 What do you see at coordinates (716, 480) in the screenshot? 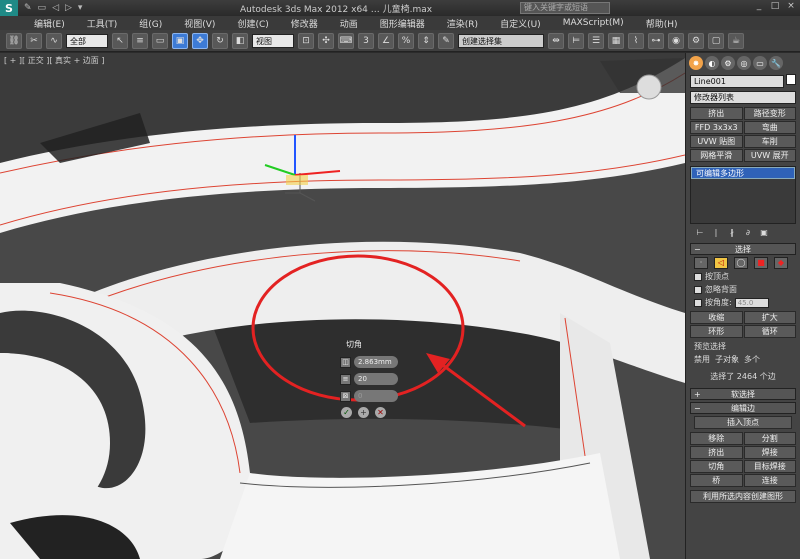
I see `bridge-button: 桥` at bounding box center [716, 480].